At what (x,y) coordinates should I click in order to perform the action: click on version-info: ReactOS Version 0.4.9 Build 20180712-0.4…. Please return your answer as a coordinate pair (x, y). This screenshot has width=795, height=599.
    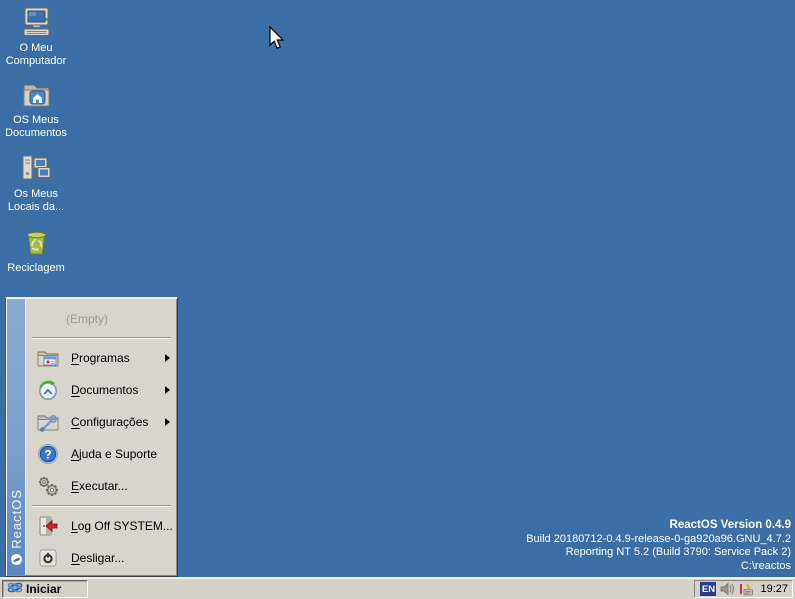
    Looking at the image, I should click on (658, 546).